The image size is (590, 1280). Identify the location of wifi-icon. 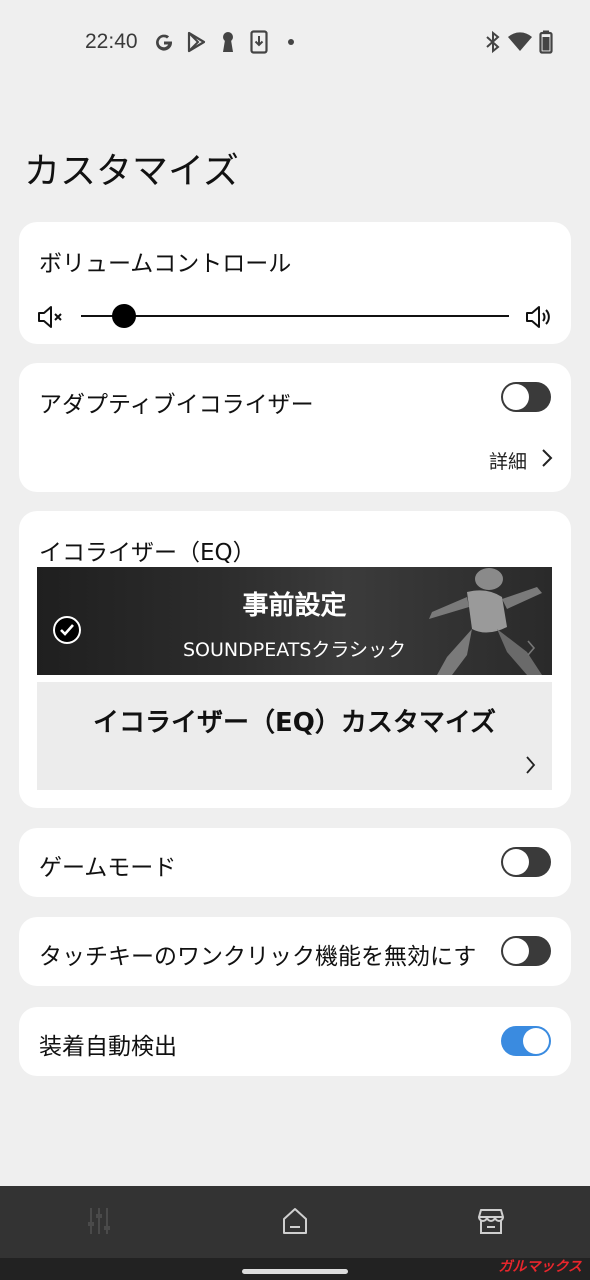
(520, 42).